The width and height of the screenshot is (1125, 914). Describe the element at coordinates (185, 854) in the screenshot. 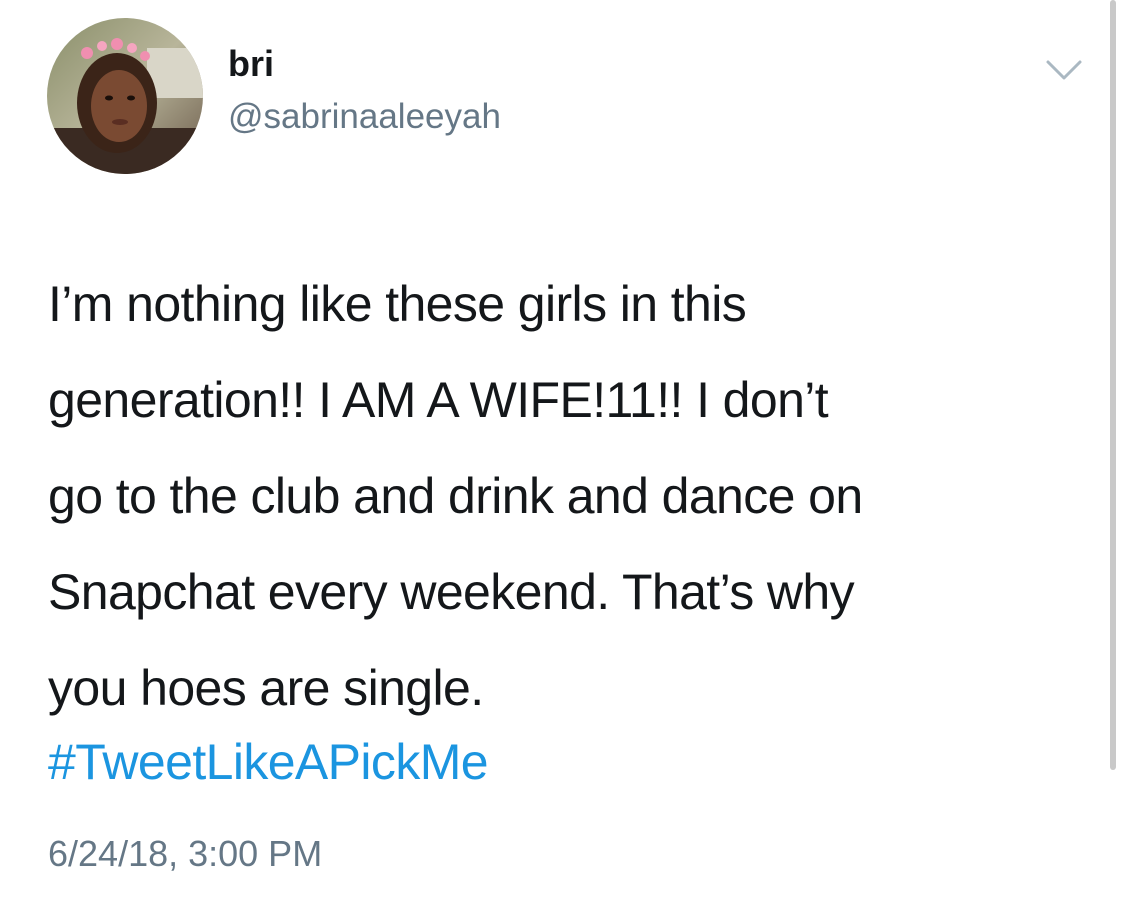

I see `tweet-timestamp: 6/24/18, 3:00 PM` at that location.